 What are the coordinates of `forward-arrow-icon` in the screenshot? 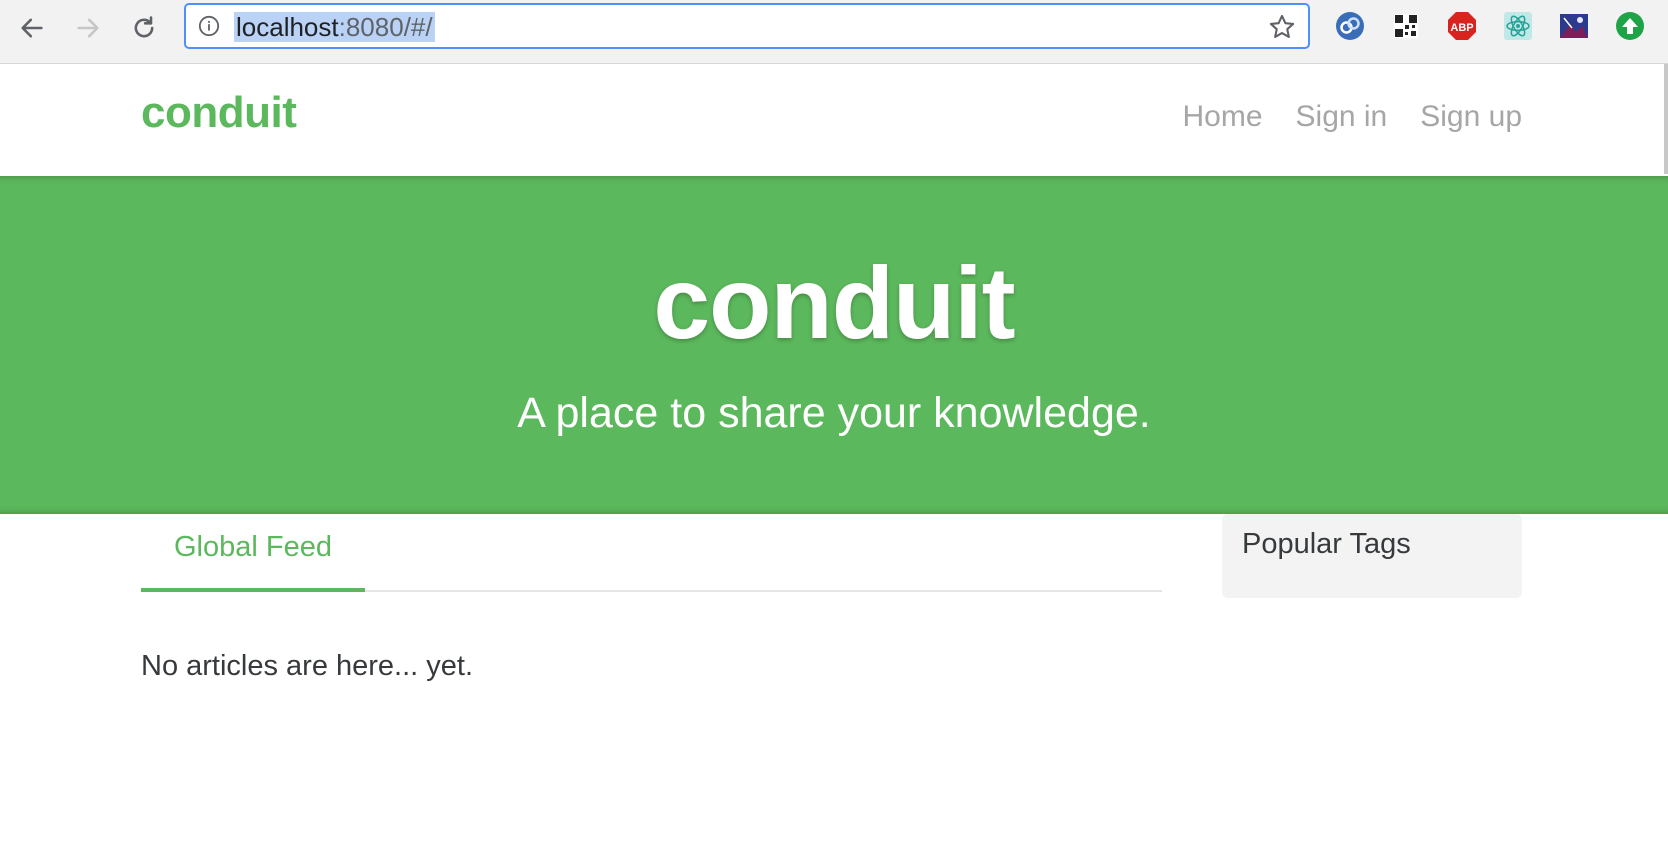 It's located at (88, 28).